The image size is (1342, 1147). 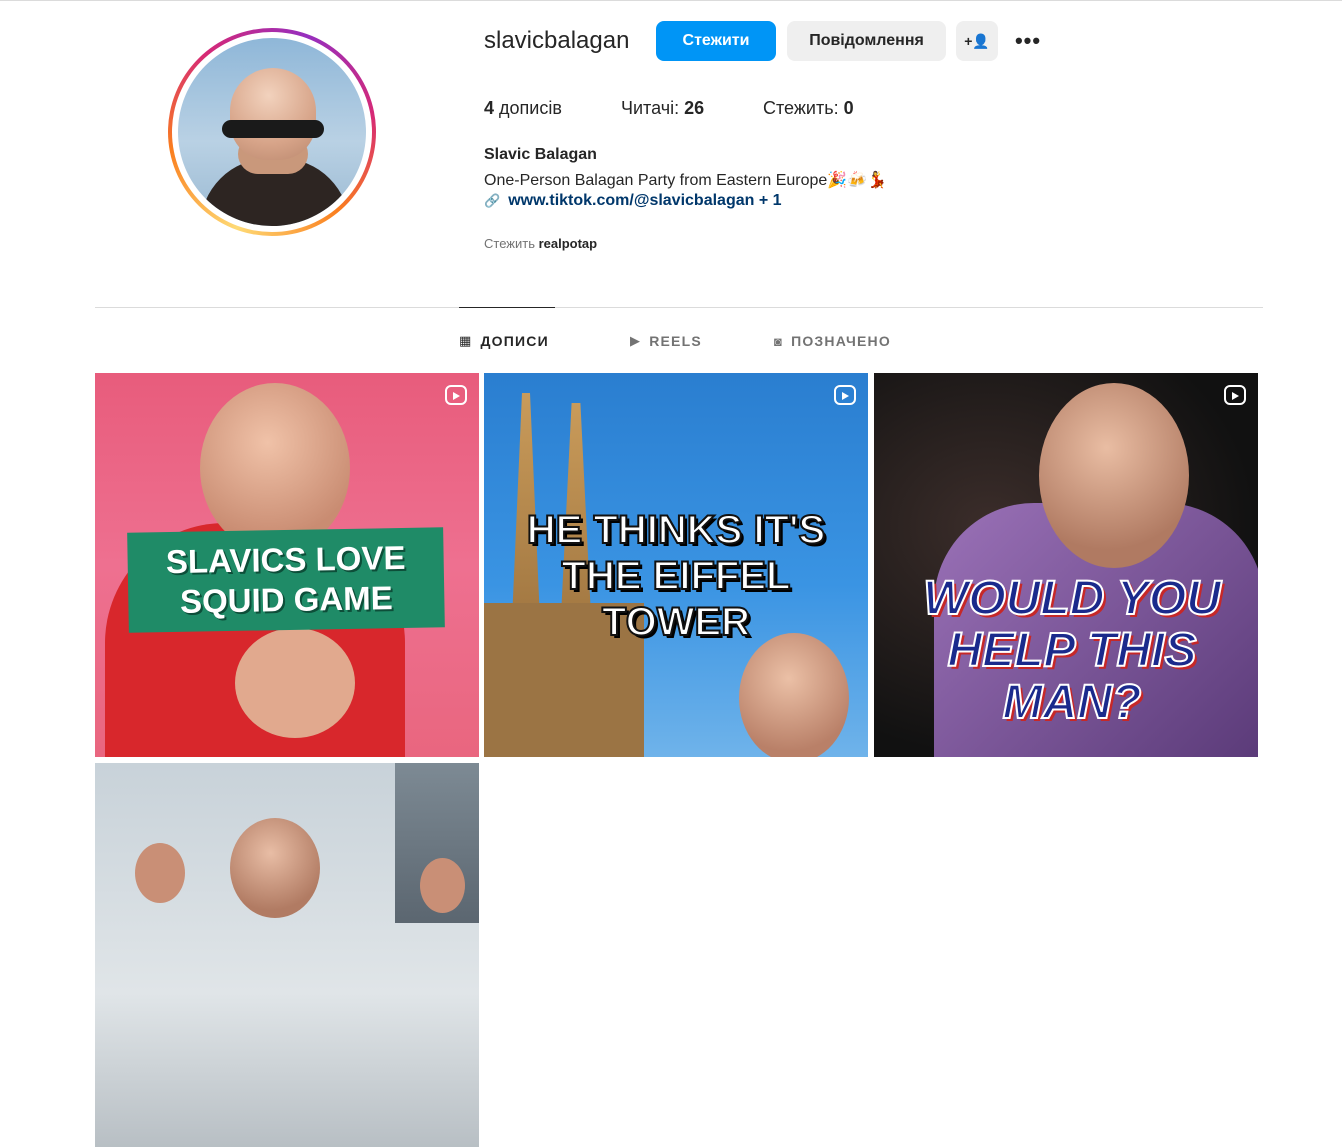 I want to click on post-caption-line: SLAVICS LOVE, so click(x=285, y=559).